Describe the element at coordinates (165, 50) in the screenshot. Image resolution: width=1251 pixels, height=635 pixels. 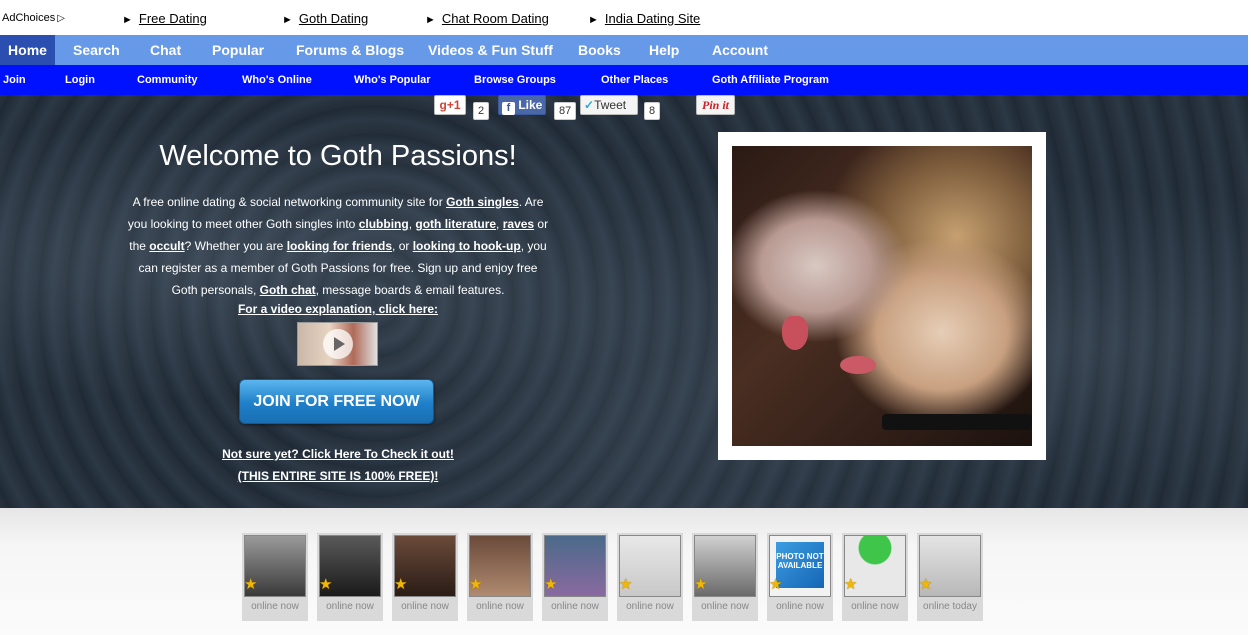
I see `nav-chat: Chat` at that location.